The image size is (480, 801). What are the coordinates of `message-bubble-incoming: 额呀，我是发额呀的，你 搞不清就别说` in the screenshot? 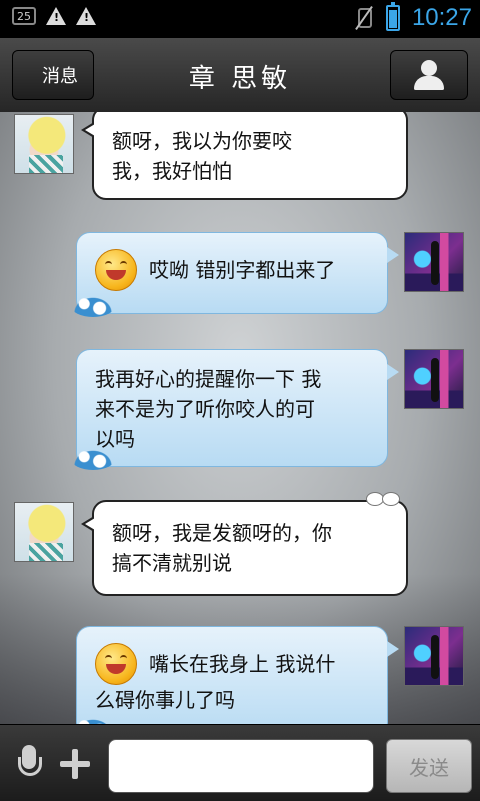 It's located at (244, 544).